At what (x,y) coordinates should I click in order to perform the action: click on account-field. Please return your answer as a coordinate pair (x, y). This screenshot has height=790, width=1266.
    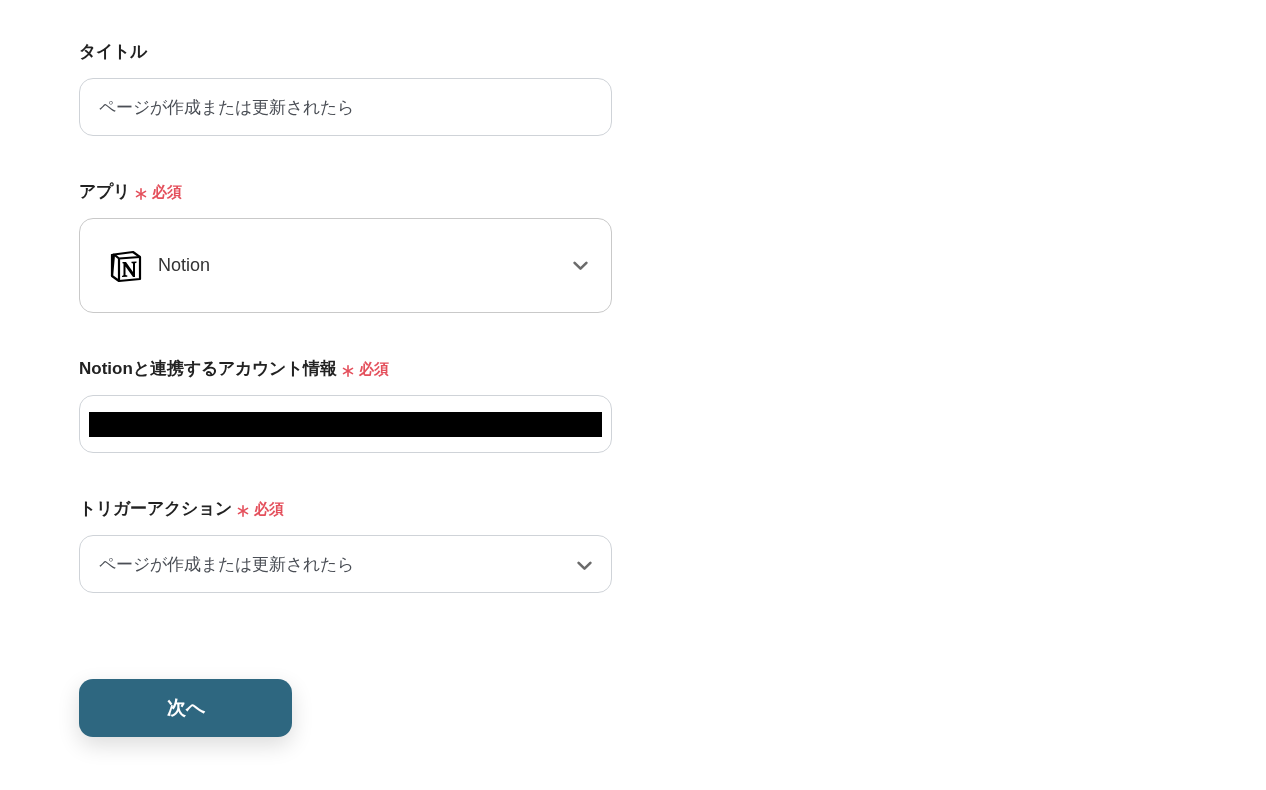
    Looking at the image, I should click on (345, 424).